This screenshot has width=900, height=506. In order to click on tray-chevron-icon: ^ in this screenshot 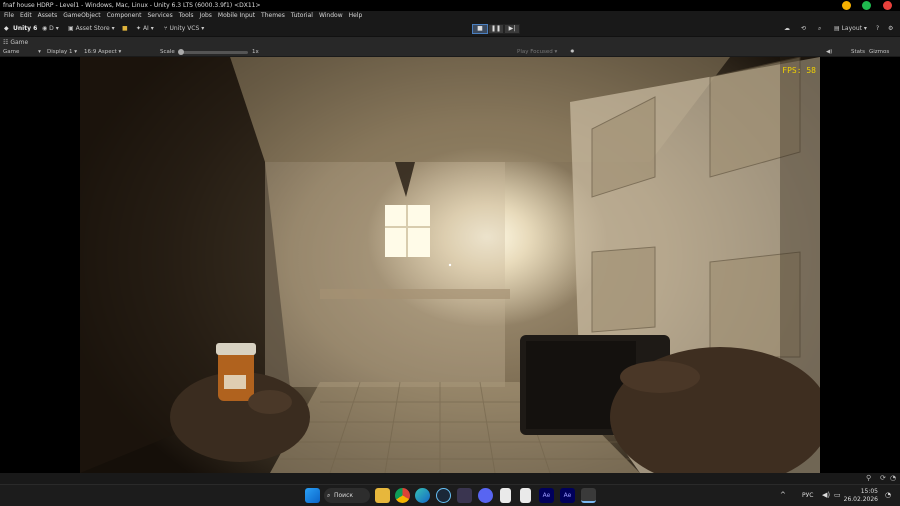, I will do `click(783, 495)`.